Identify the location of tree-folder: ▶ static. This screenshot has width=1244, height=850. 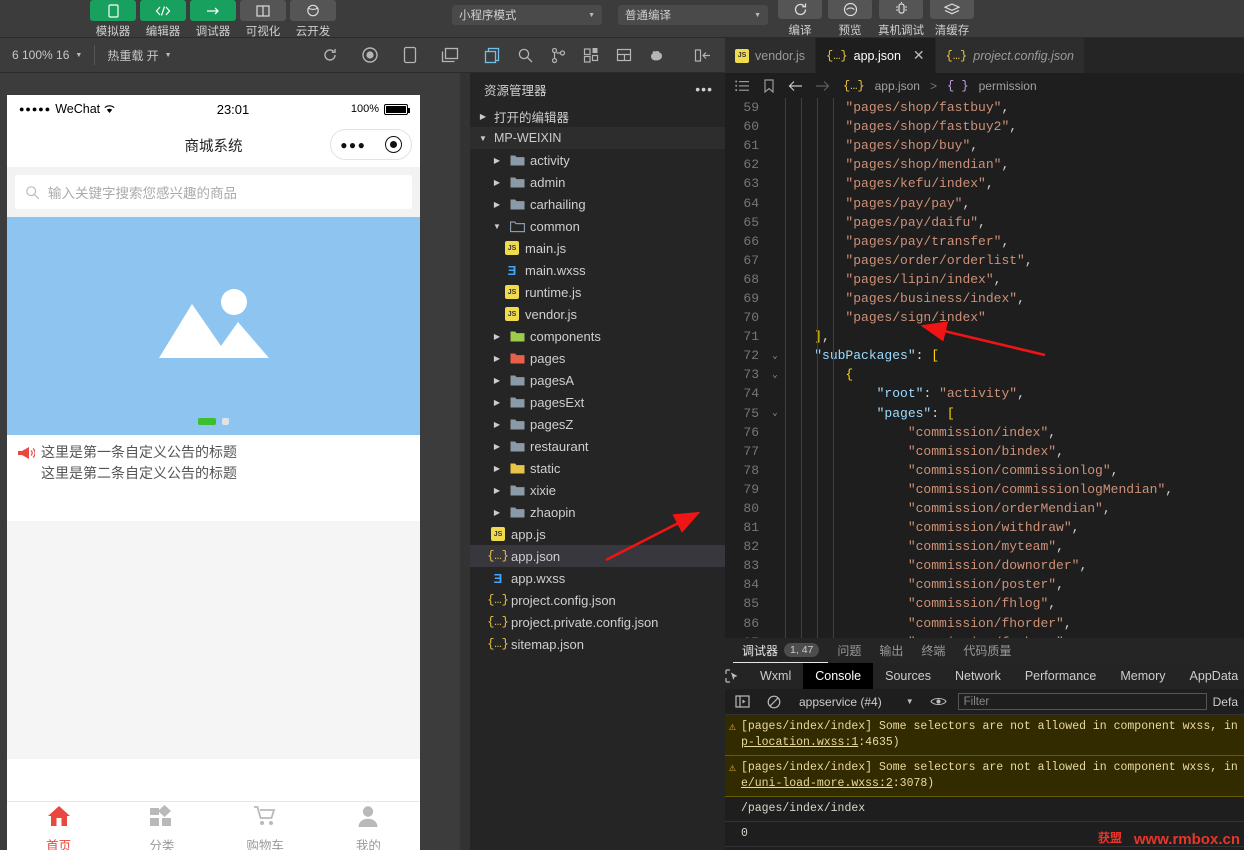
(597, 468).